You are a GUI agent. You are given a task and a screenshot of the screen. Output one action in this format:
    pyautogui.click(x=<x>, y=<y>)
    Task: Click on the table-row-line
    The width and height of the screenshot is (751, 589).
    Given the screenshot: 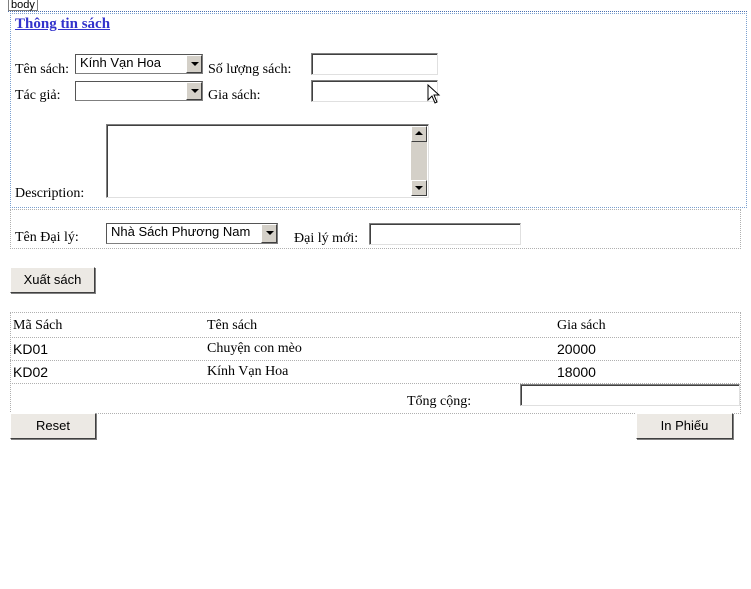 What is the action you would take?
    pyautogui.click(x=375, y=360)
    